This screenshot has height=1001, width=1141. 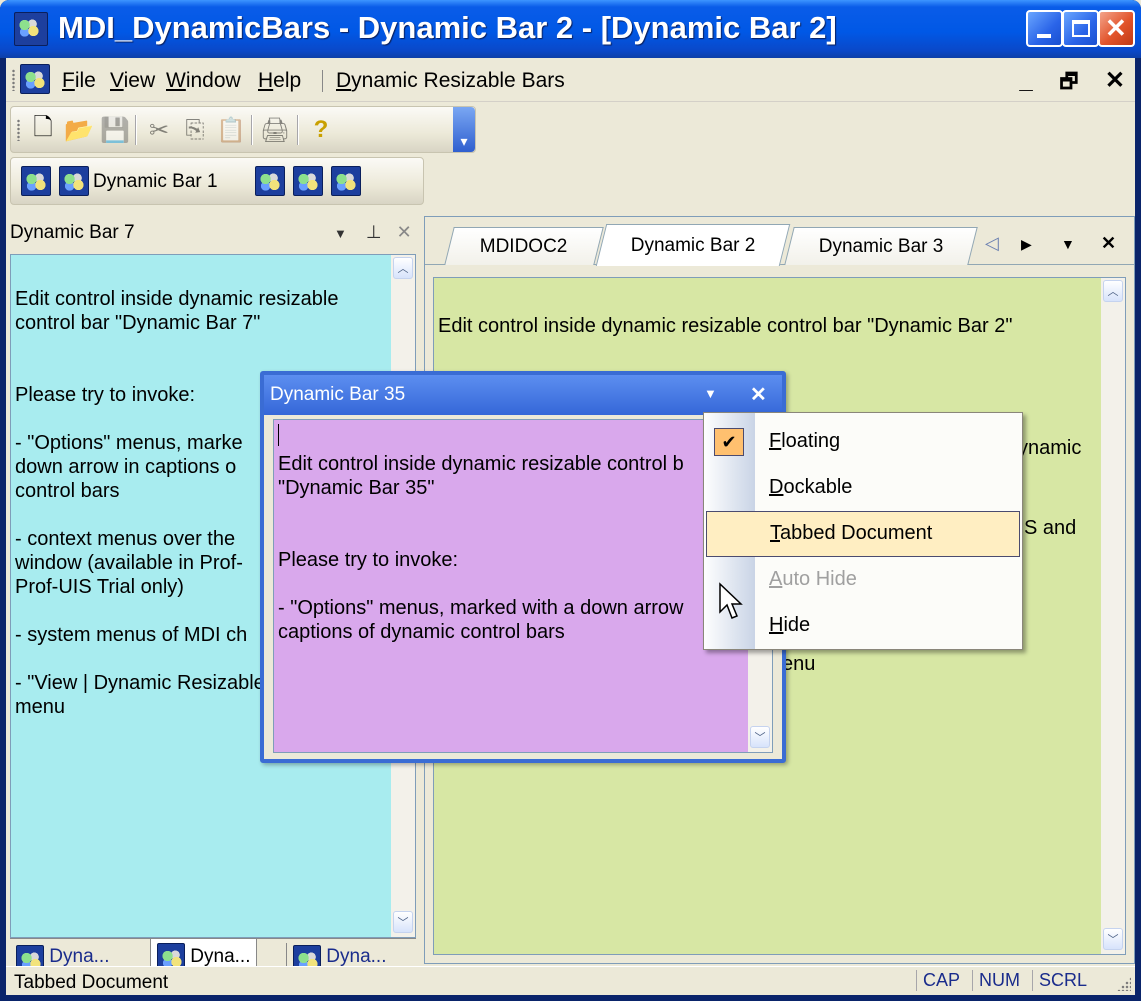 What do you see at coordinates (996, 980) in the screenshot?
I see `status-num: NUM` at bounding box center [996, 980].